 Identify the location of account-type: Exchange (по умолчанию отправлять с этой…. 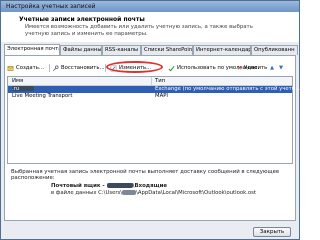
(228, 89).